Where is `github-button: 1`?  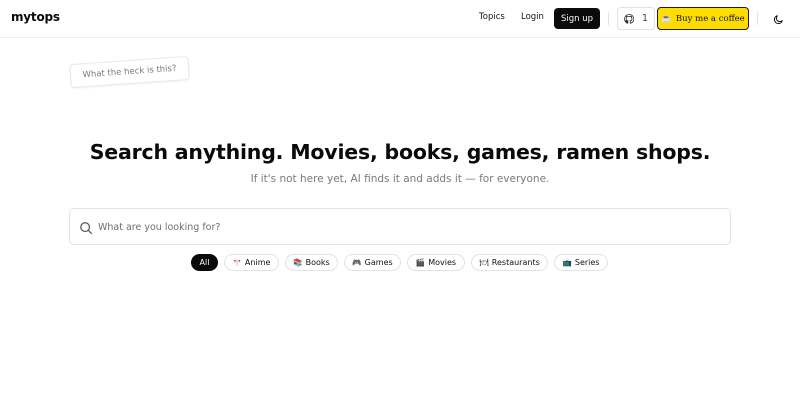
github-button: 1 is located at coordinates (636, 18).